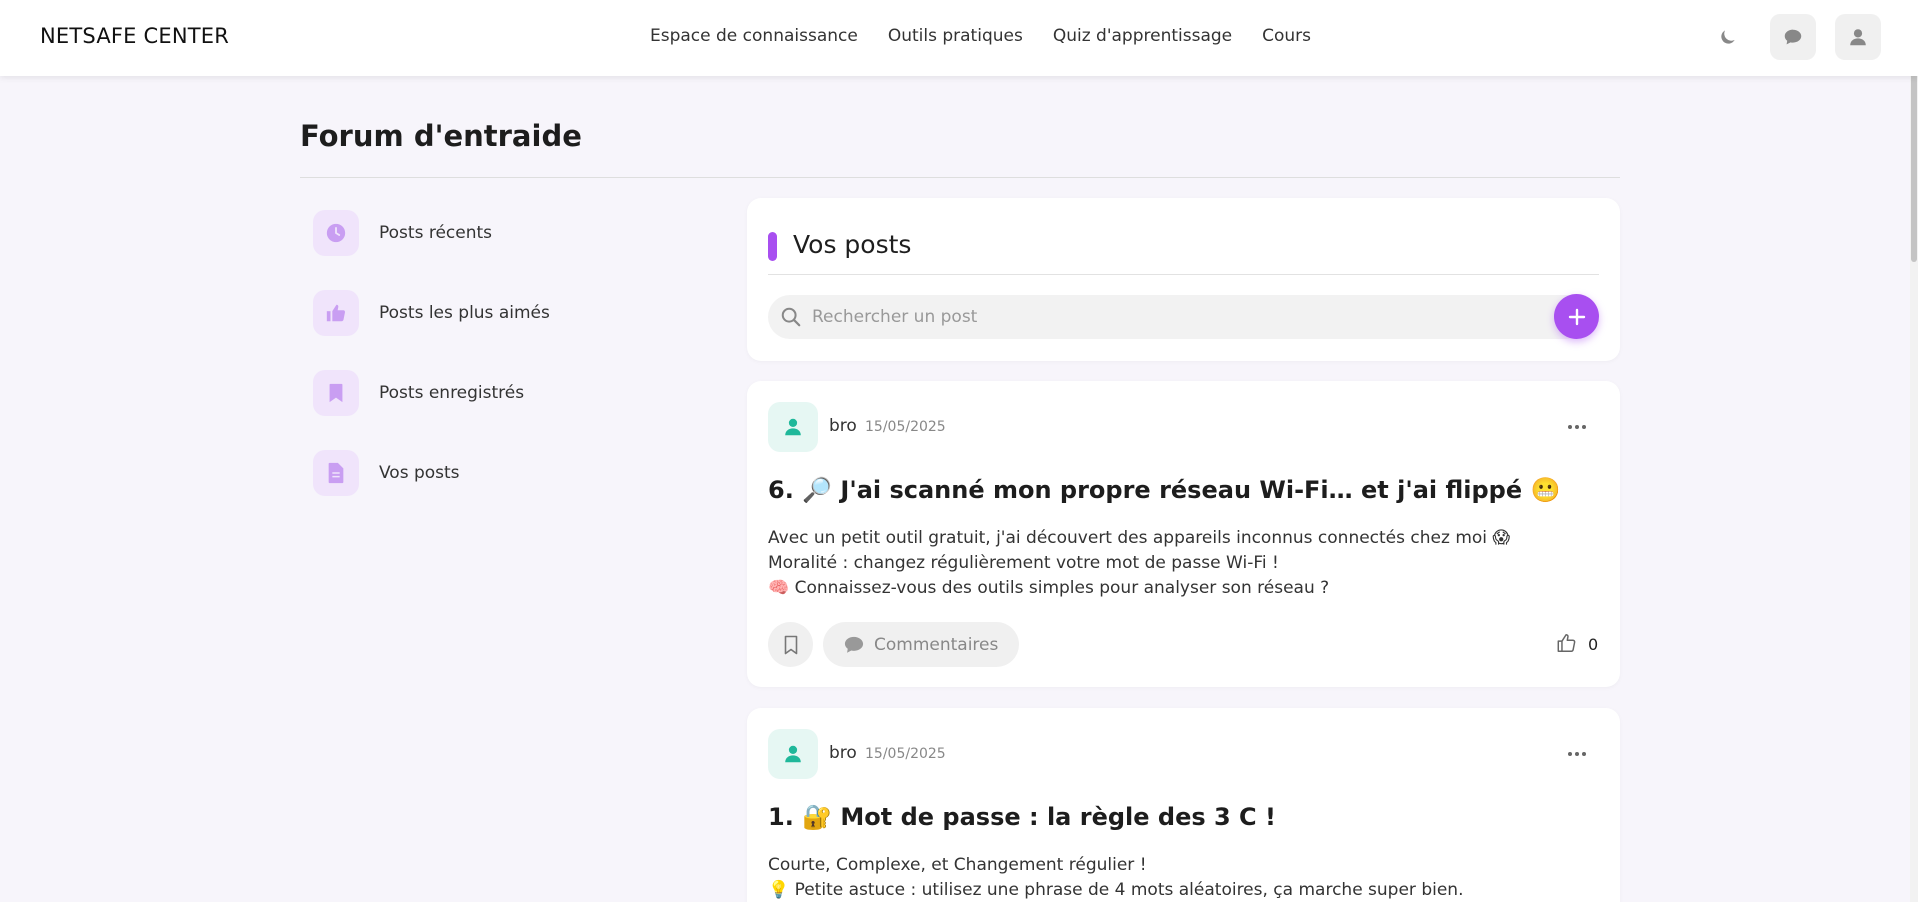 The width and height of the screenshot is (1918, 902). Describe the element at coordinates (854, 644) in the screenshot. I see `comment-icon` at that location.